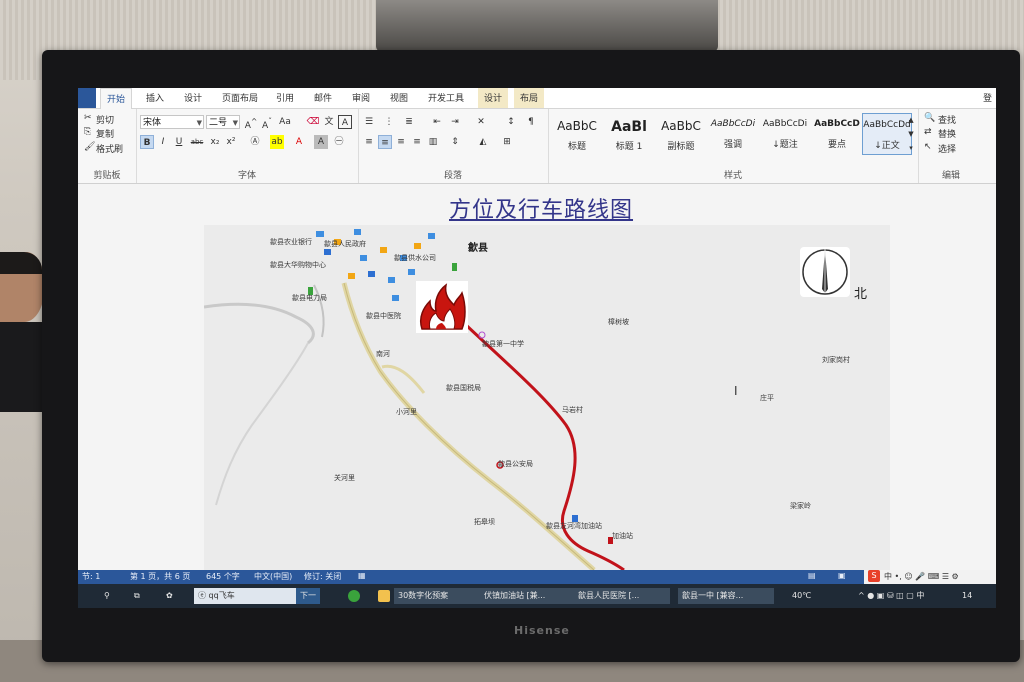 Image resolution: width=1024 pixels, height=682 pixels. I want to click on search-box: ⓔ qq飞车, so click(247, 596).